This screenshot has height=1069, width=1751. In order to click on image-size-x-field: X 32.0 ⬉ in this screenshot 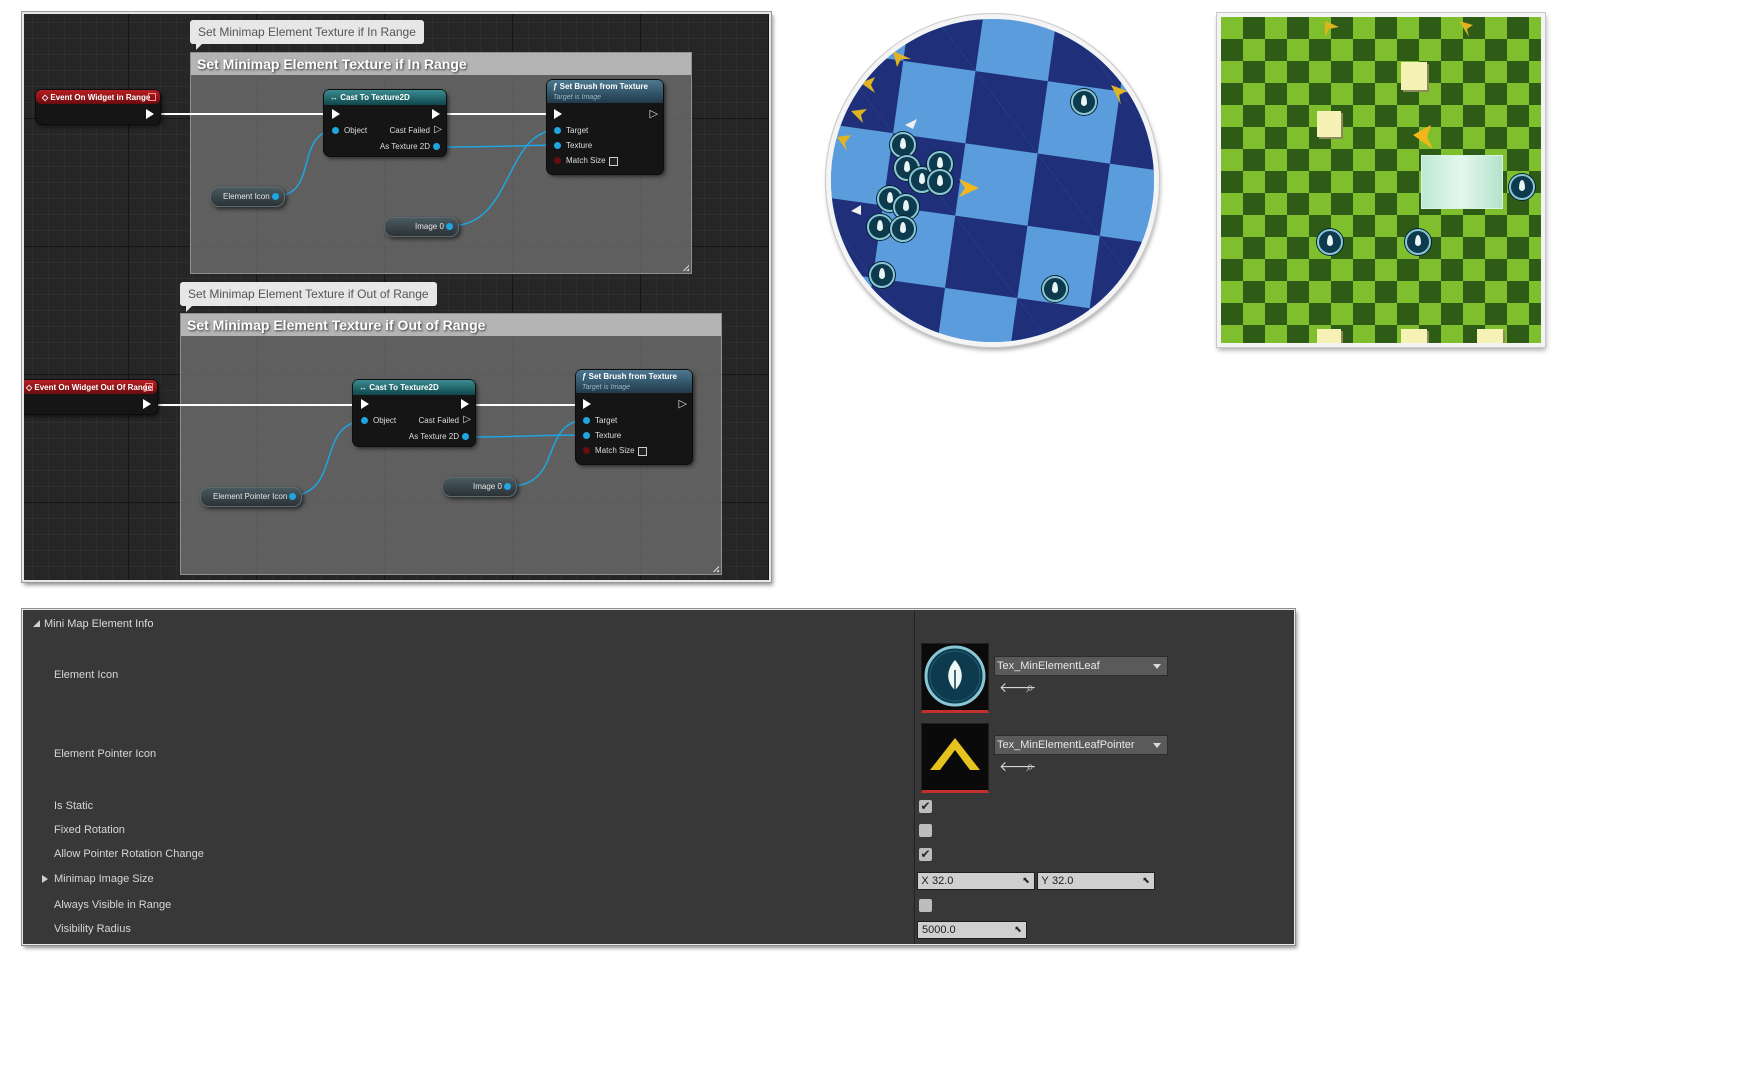, I will do `click(976, 881)`.